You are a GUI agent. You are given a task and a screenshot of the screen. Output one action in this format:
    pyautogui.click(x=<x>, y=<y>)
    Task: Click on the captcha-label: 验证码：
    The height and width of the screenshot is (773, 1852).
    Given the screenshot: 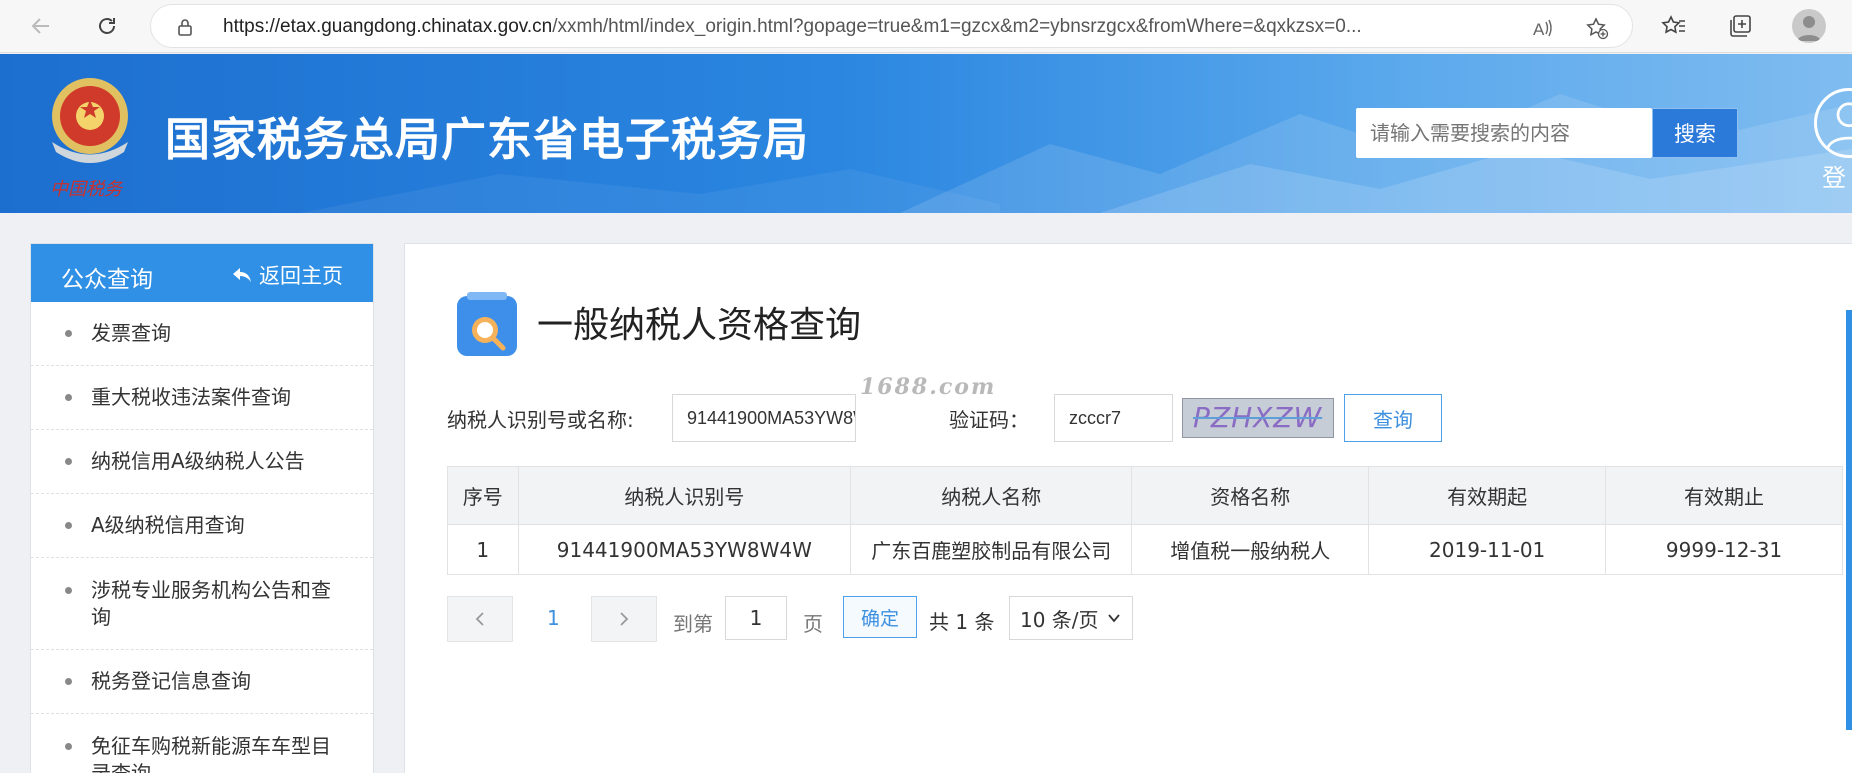 What is the action you would take?
    pyautogui.click(x=989, y=420)
    